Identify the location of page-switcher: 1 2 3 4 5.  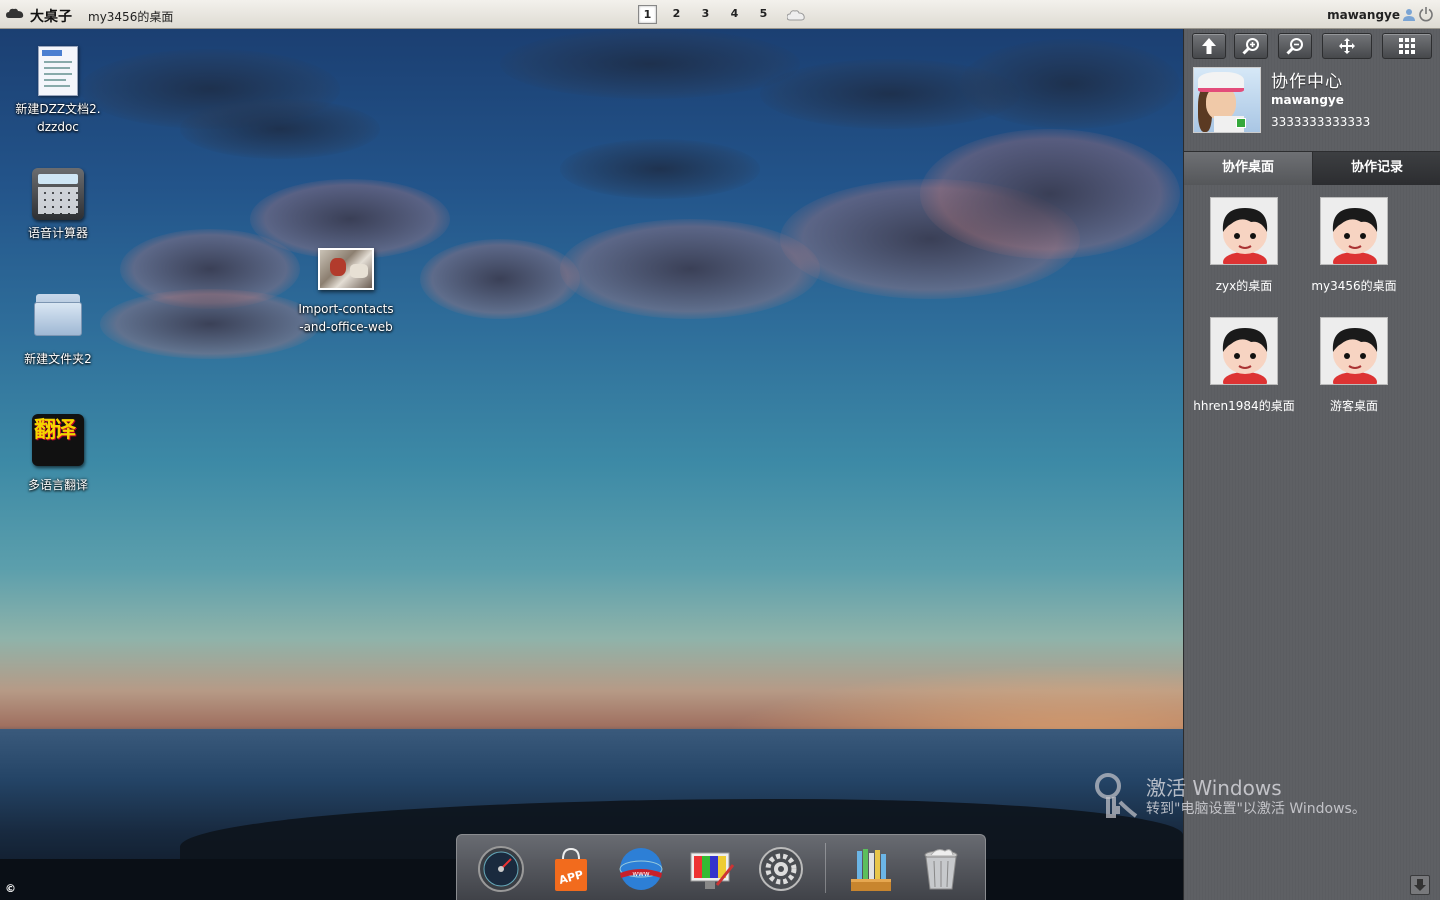
(721, 14).